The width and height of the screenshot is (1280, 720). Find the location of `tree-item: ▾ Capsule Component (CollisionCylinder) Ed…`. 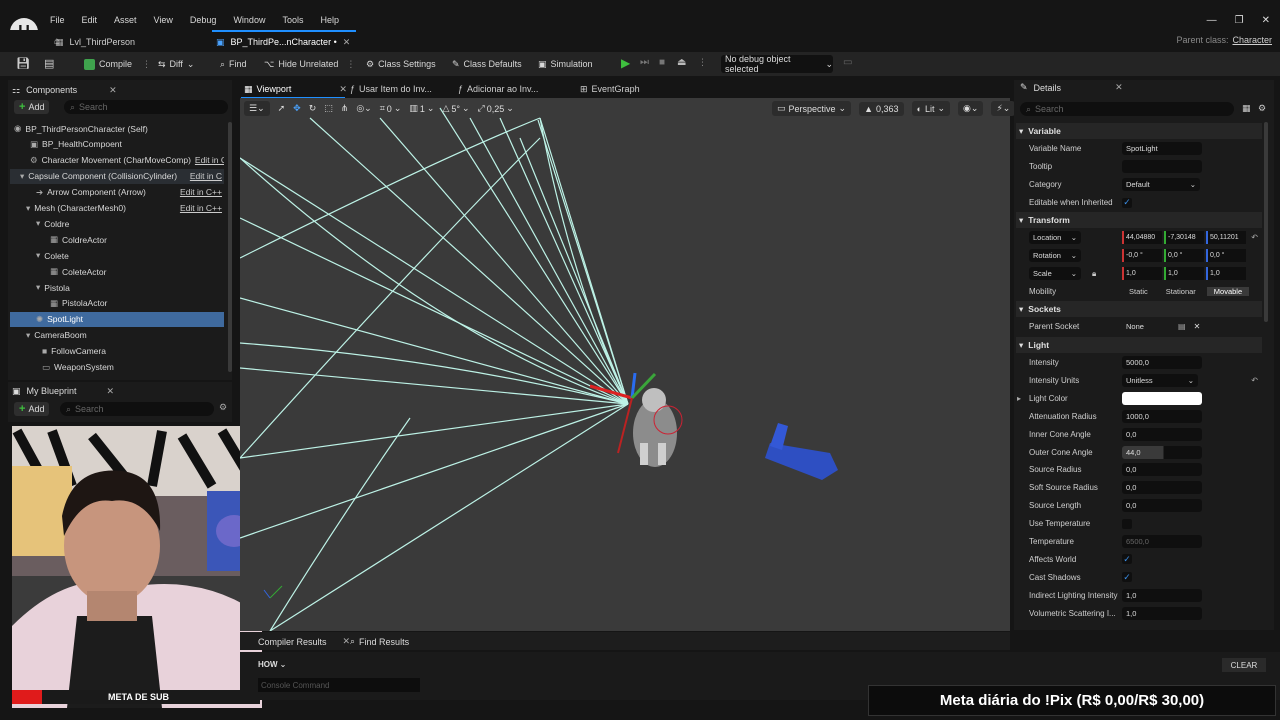

tree-item: ▾ Capsule Component (CollisionCylinder) Ed… is located at coordinates (117, 176).